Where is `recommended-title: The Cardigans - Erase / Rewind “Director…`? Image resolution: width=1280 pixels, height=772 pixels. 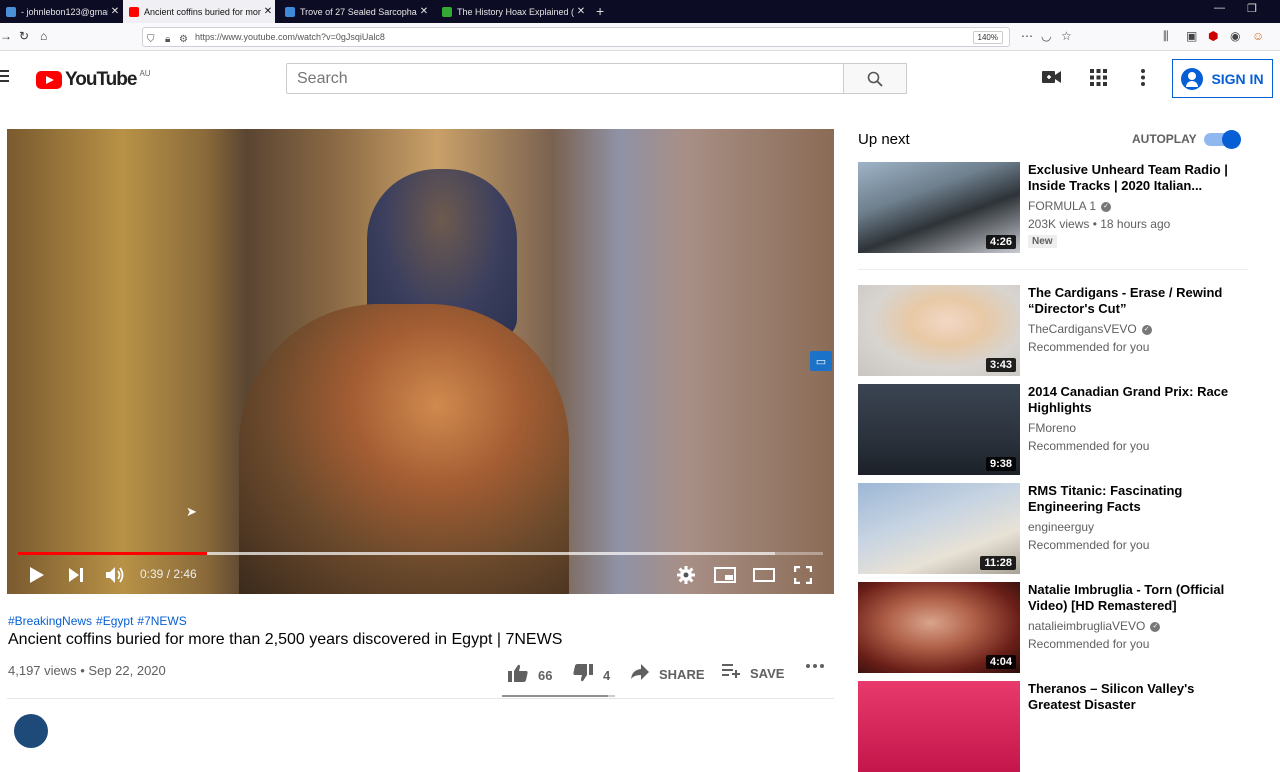
recommended-title: The Cardigans - Erase / Rewind “Director… is located at coordinates (1130, 301).